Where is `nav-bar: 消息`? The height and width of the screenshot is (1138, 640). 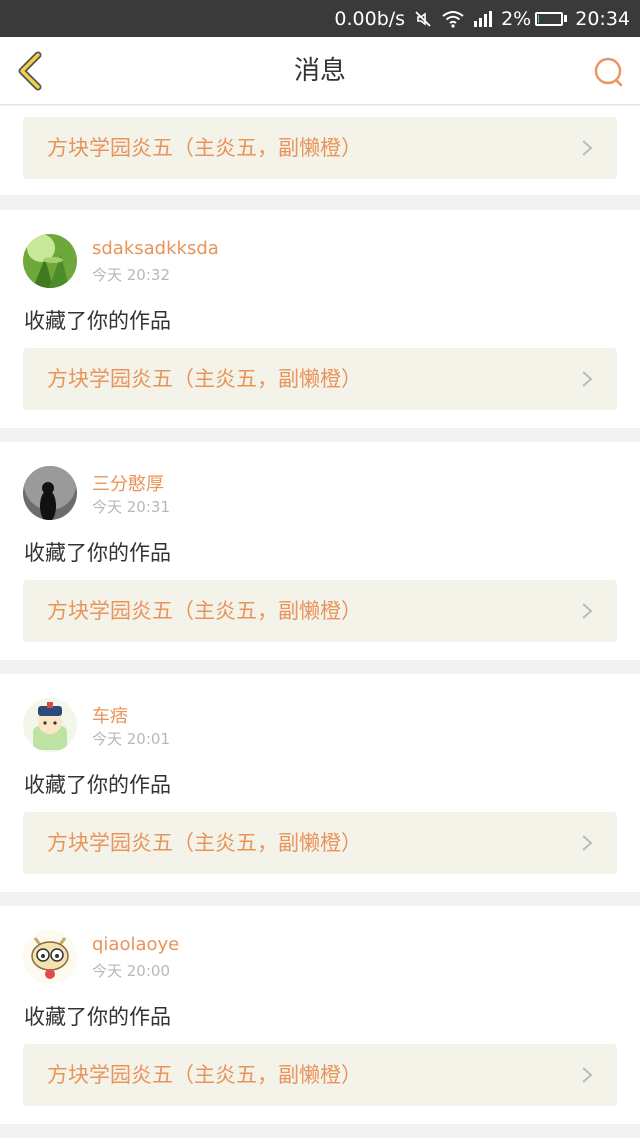 nav-bar: 消息 is located at coordinates (320, 71).